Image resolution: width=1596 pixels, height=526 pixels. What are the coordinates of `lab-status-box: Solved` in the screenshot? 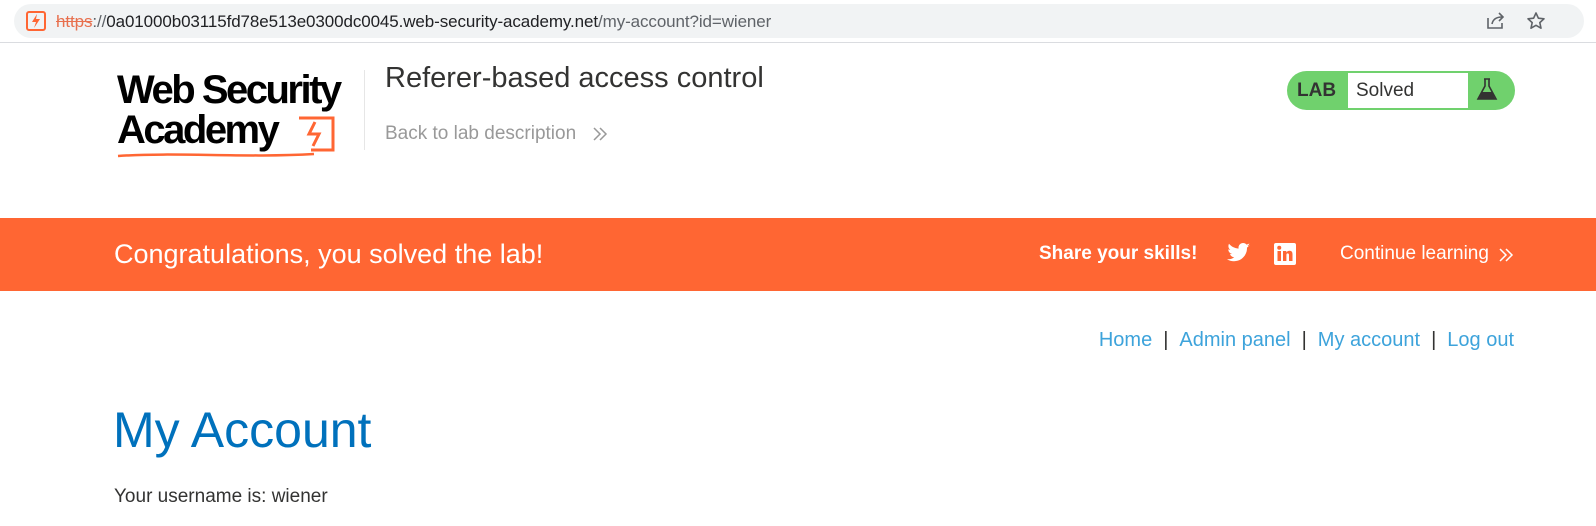 It's located at (1408, 90).